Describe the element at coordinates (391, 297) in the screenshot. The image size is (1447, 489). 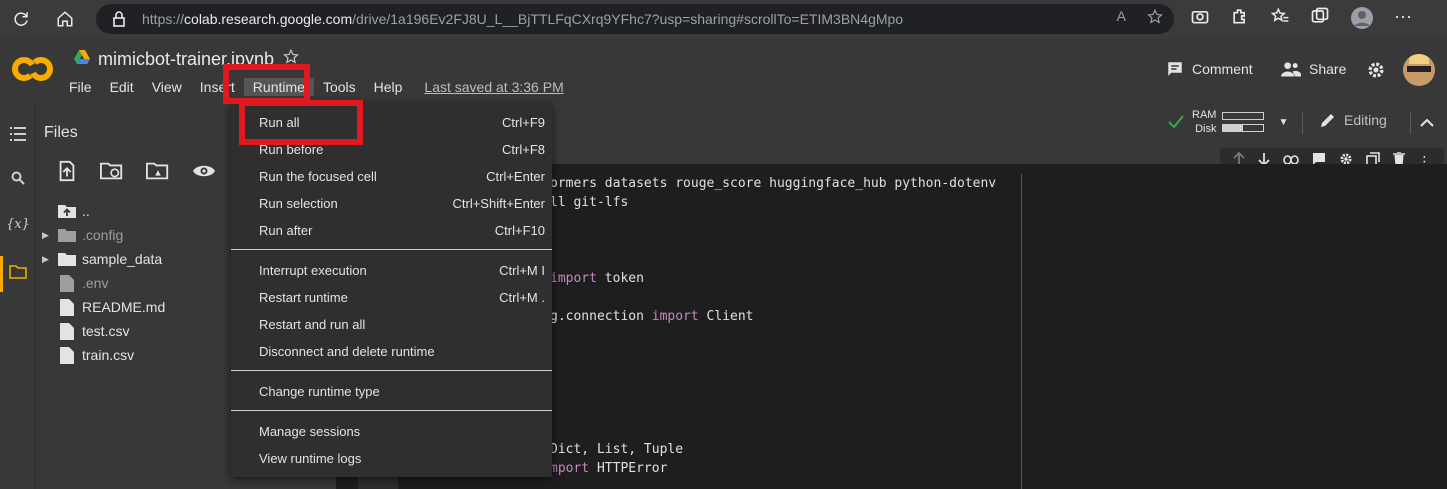
I see `menu-item-restart-runtime: Restart runtime Ctrl+M .` at that location.